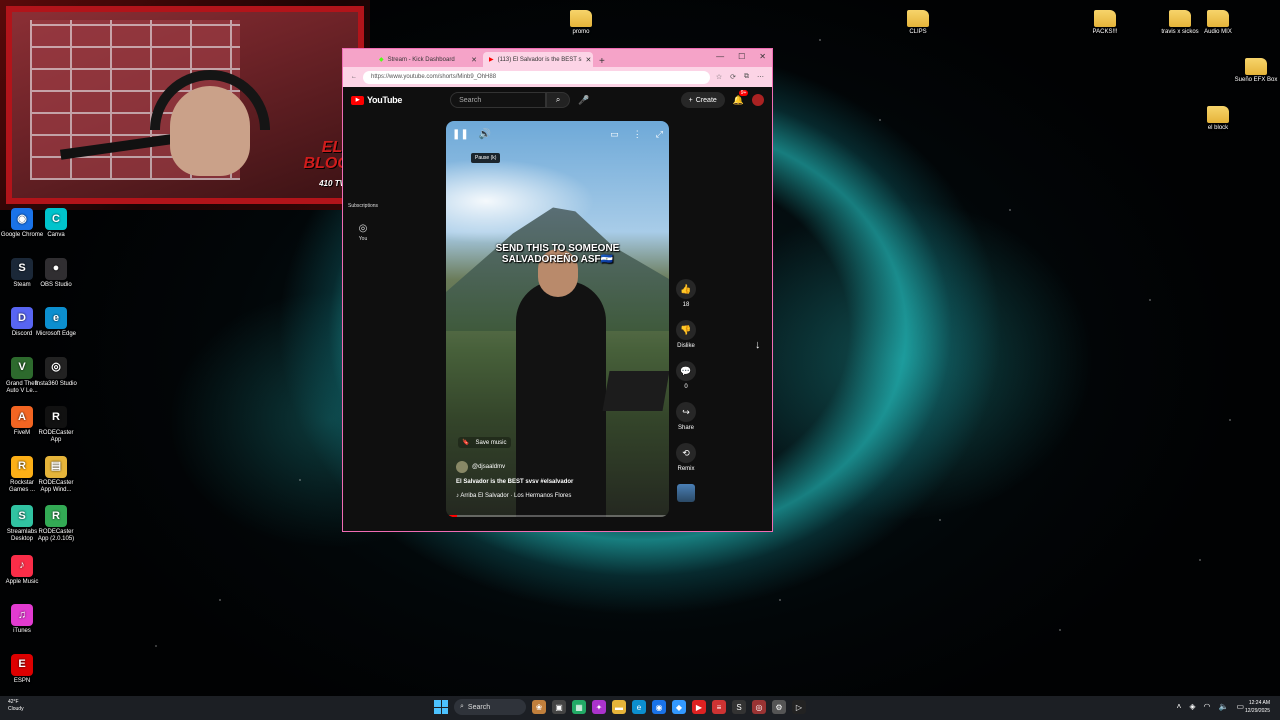  I want to click on video-progress-bar, so click(557, 516).